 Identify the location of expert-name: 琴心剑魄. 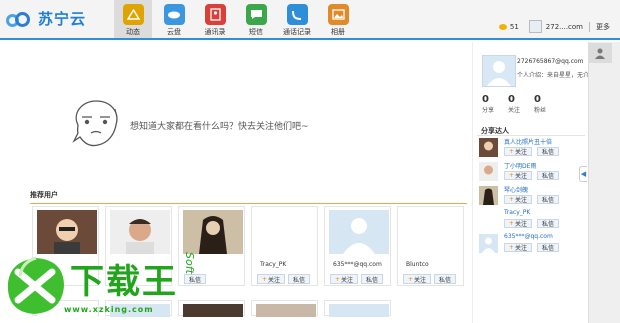
(516, 189).